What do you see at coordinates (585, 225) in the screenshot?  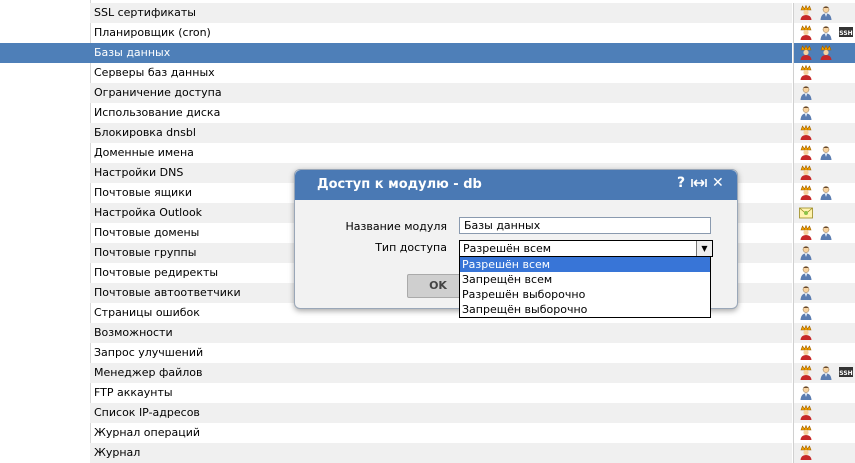 I see `module-name-field` at bounding box center [585, 225].